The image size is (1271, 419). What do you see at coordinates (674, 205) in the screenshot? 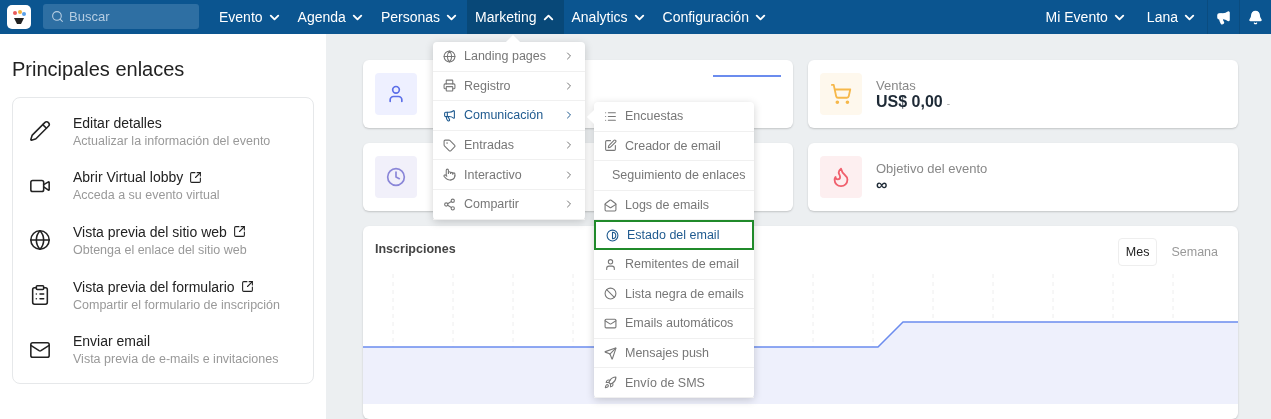
I see `menu-item: Logs de emails` at bounding box center [674, 205].